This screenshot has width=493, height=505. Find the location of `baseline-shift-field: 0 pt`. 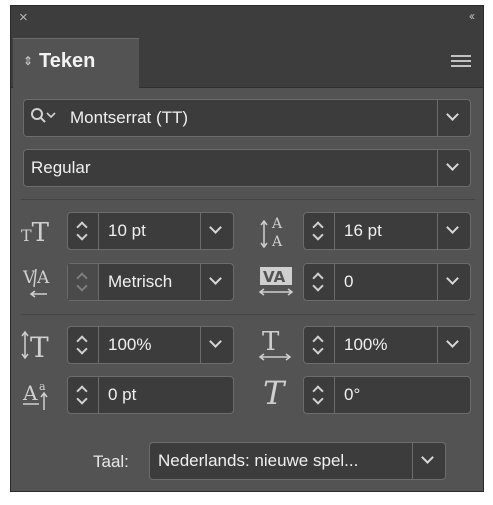

baseline-shift-field: 0 pt is located at coordinates (150, 395).